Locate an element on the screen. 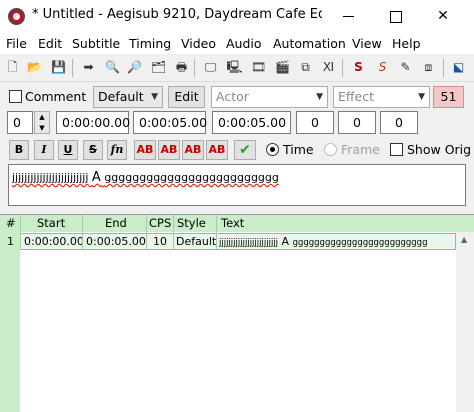 The width and height of the screenshot is (474, 412). comment-checkbox is located at coordinates (15, 96).